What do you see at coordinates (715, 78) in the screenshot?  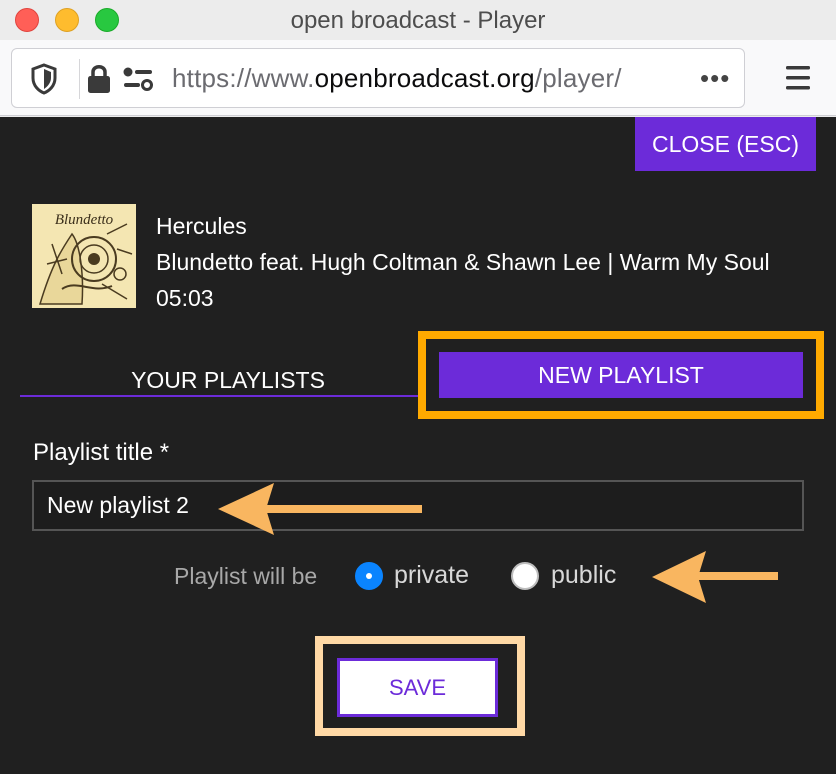 I see `page-actions-button: •••` at bounding box center [715, 78].